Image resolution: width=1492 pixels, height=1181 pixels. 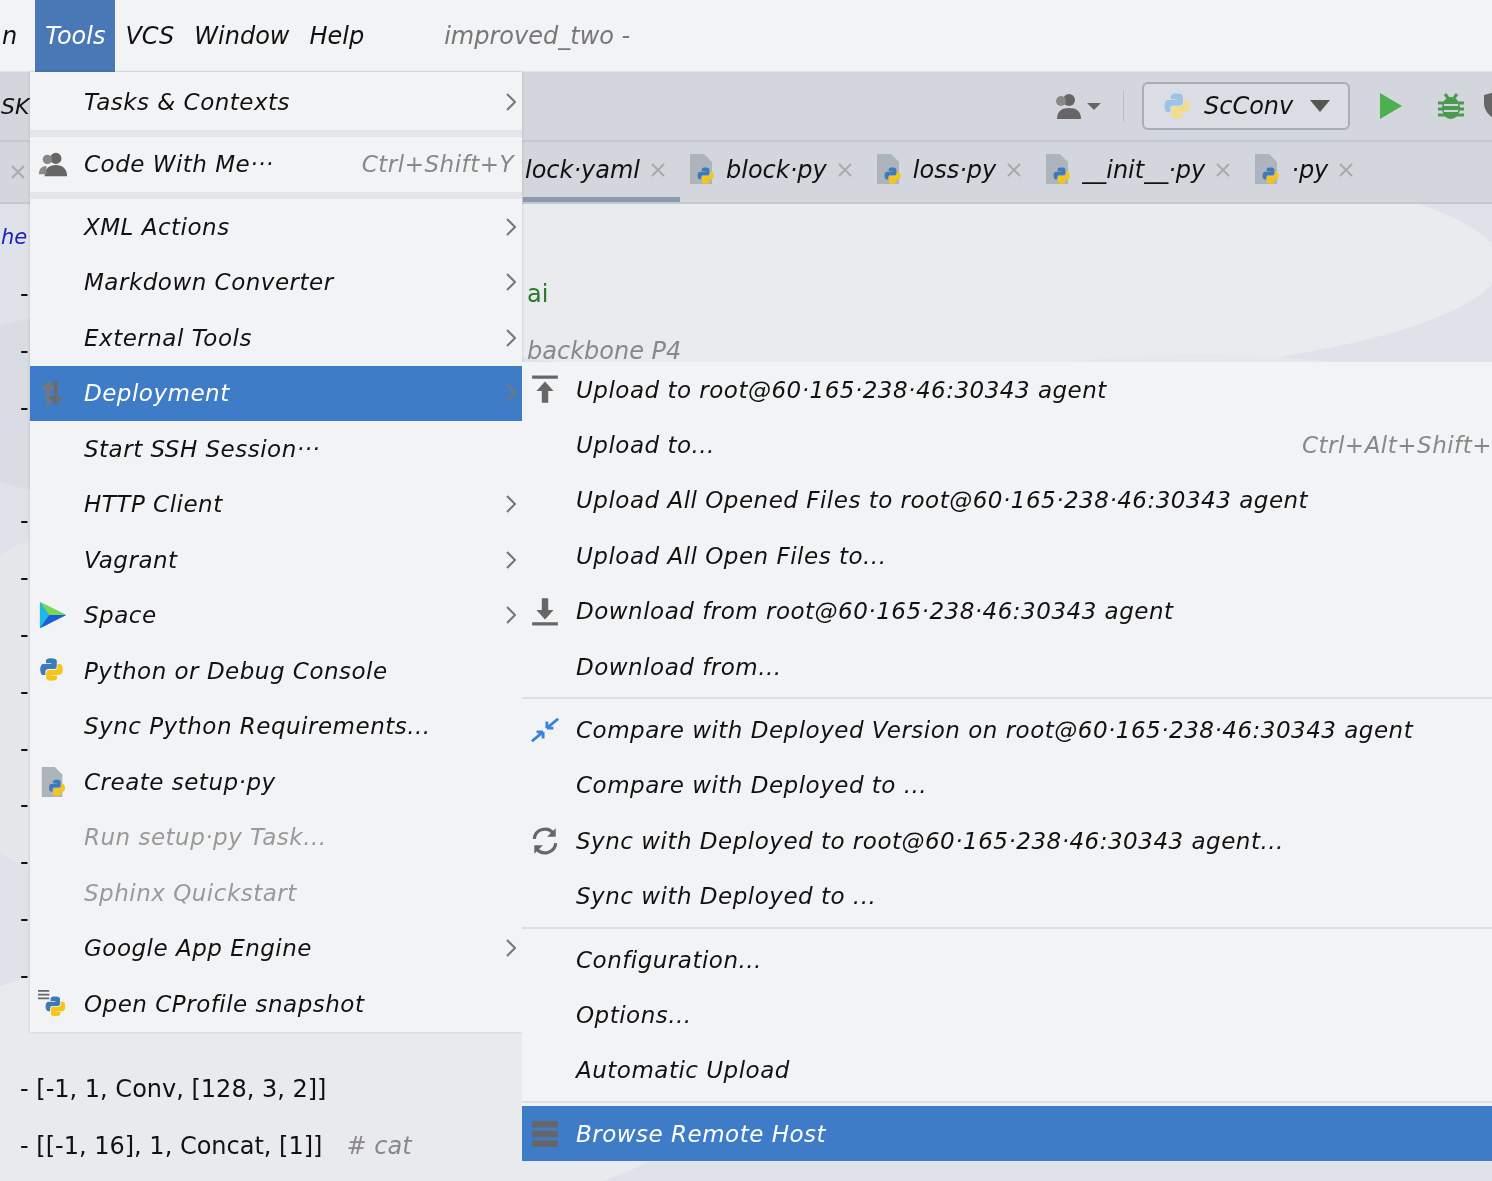 I want to click on code-comment: # cat, so click(x=379, y=1146).